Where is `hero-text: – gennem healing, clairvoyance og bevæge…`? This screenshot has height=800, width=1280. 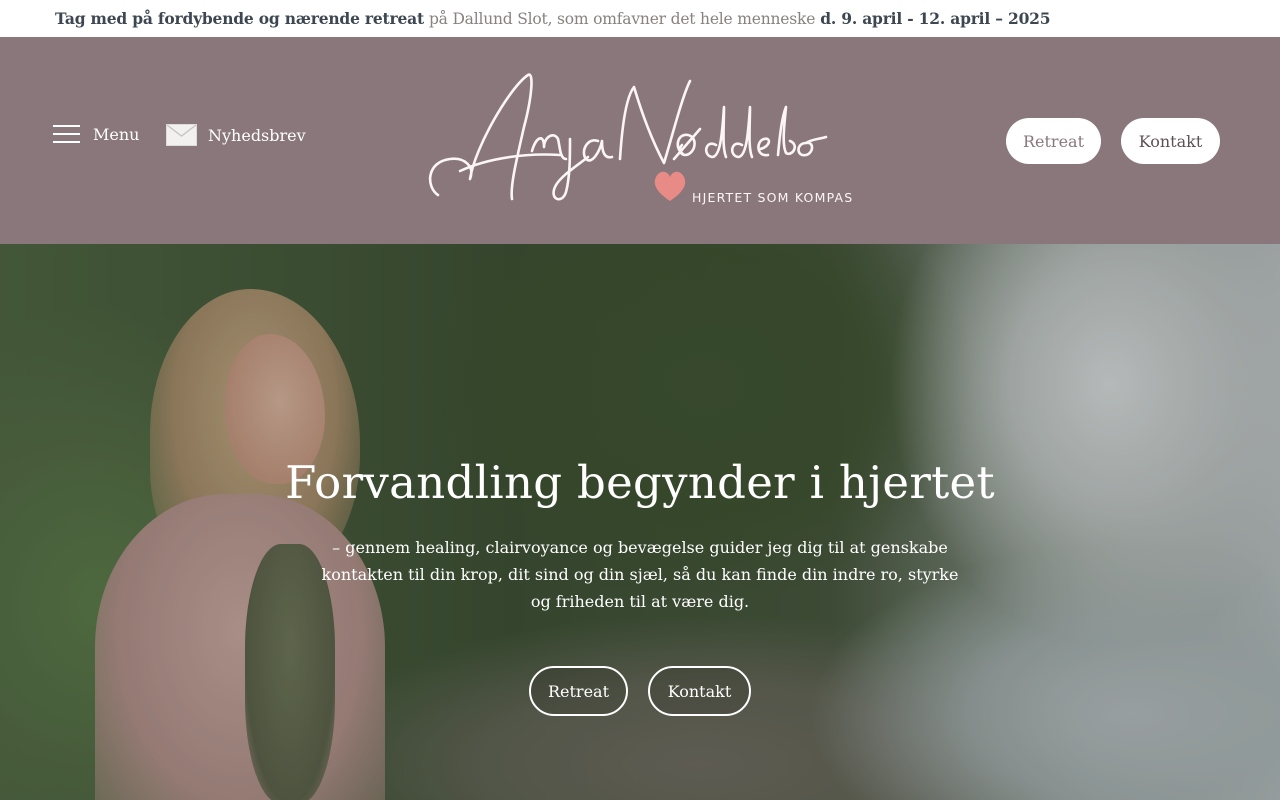
hero-text: – gennem healing, clairvoyance og bevæge… is located at coordinates (640, 574).